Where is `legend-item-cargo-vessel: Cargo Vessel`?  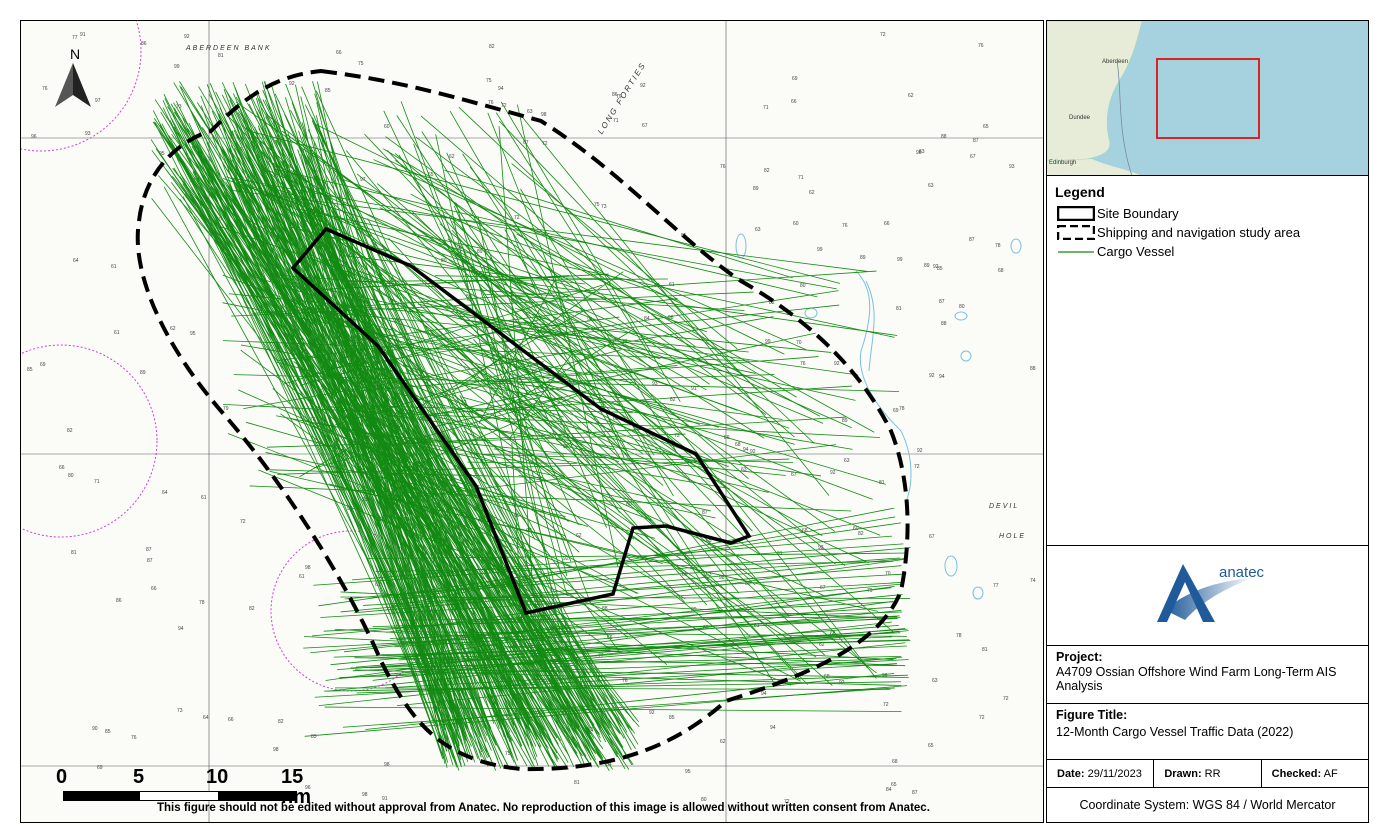 legend-item-cargo-vessel: Cargo Vessel is located at coordinates (1207, 251).